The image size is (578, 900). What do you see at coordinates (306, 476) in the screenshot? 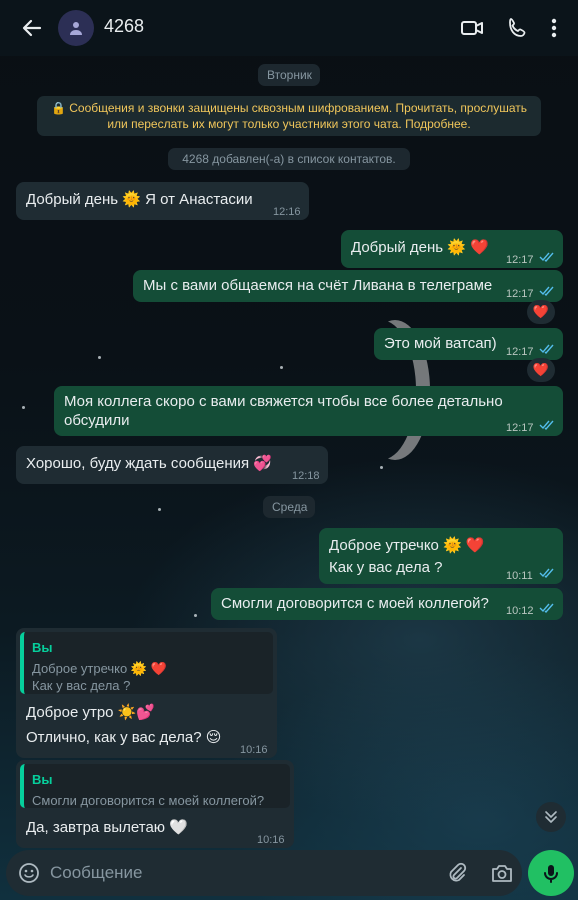
I see `message-time: 12:18` at bounding box center [306, 476].